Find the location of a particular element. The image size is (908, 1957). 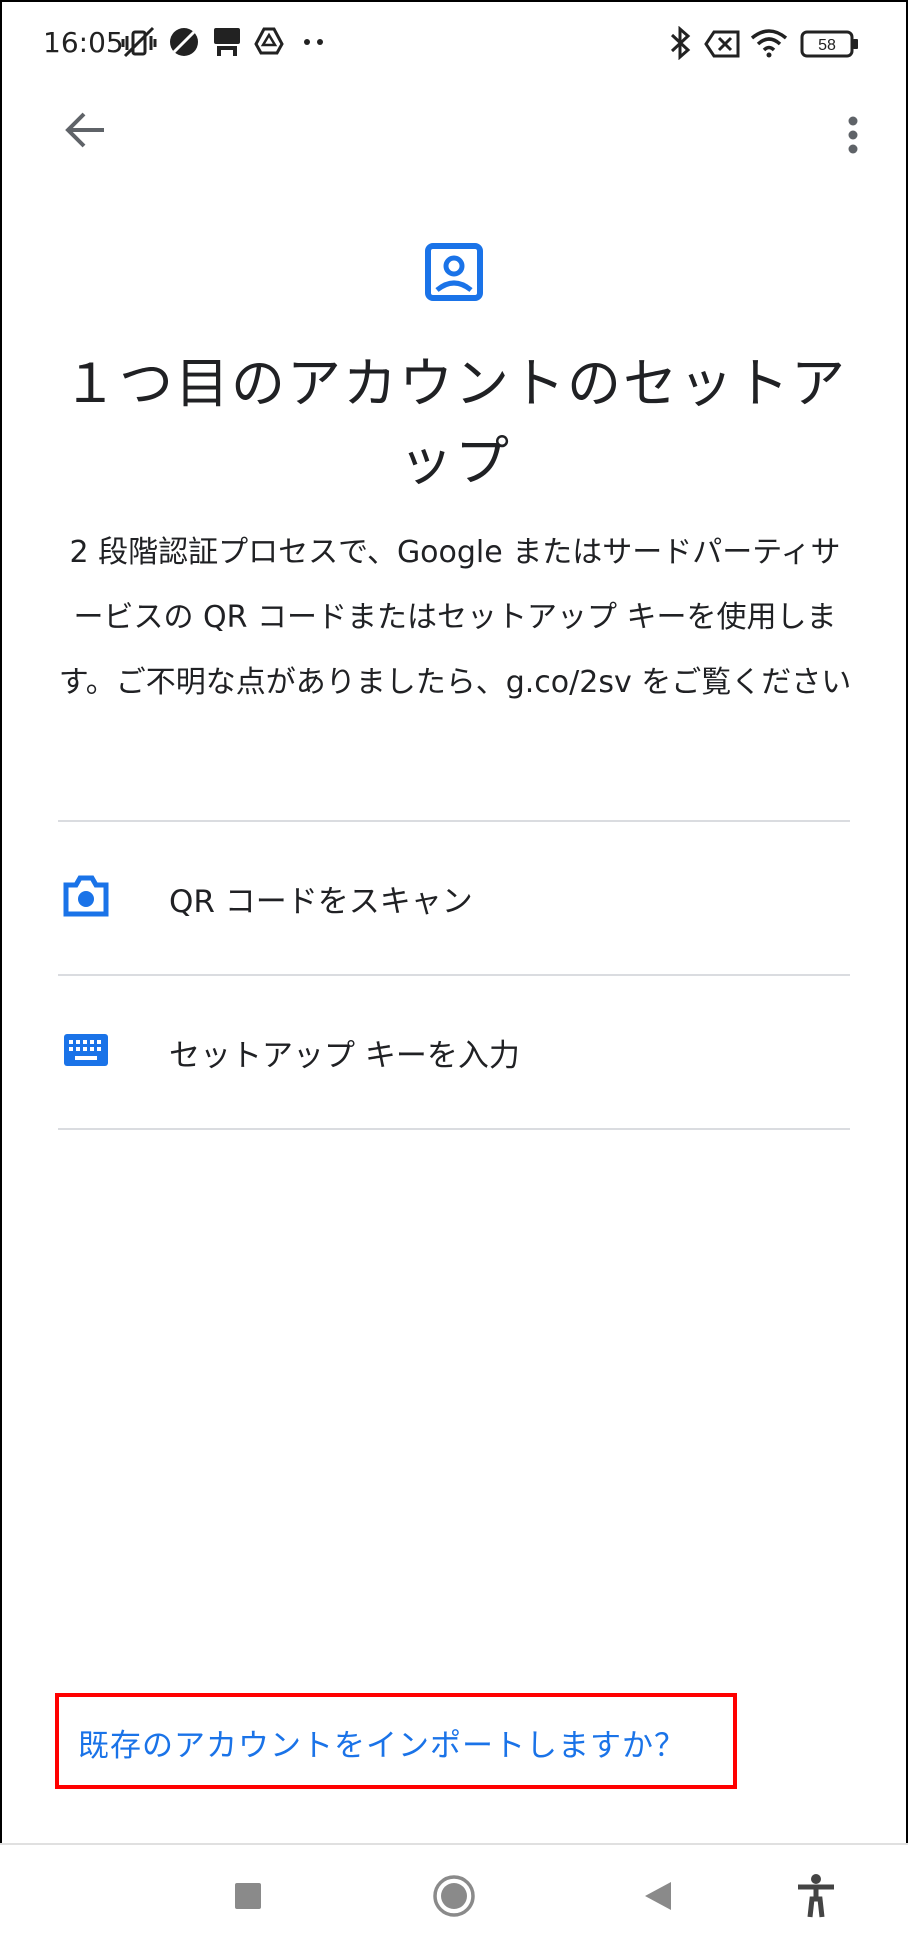

more-options-button is located at coordinates (853, 137).